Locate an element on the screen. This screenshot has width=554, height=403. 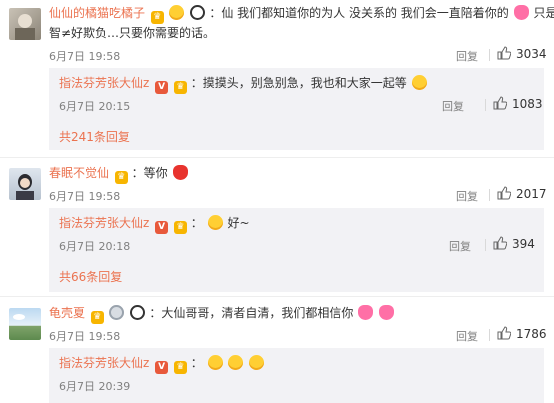
reply-body: 指法芬芳张大仙z V ♛ ：摸摸头，别急别急，我也和大家一起等 is located at coordinates (243, 84).